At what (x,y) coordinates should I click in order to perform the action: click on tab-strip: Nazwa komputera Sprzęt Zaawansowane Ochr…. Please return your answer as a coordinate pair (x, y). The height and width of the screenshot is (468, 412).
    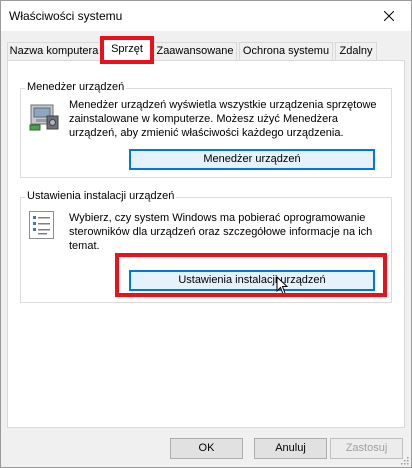
    Looking at the image, I should click on (205, 50).